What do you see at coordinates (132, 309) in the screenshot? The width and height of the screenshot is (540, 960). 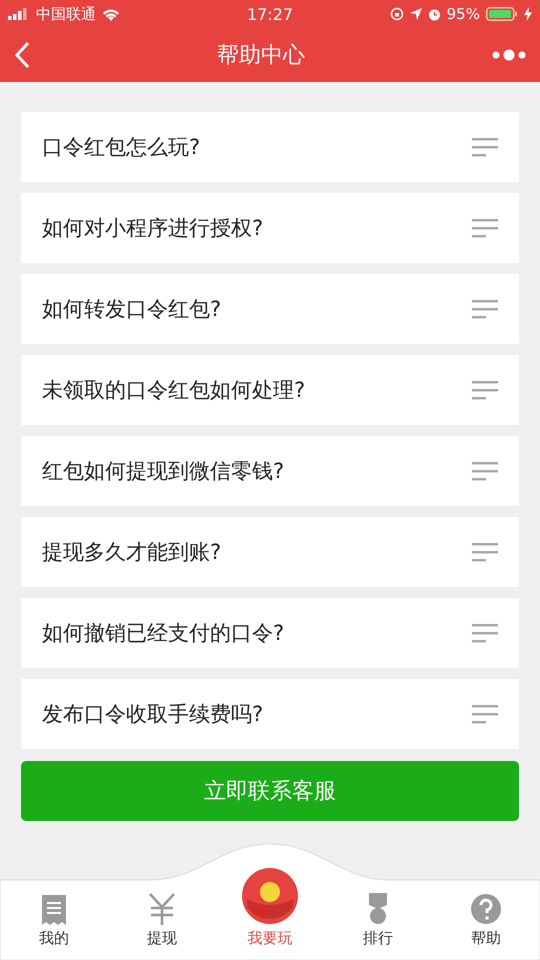 I see `question-text: 如何转发口令红包?` at bounding box center [132, 309].